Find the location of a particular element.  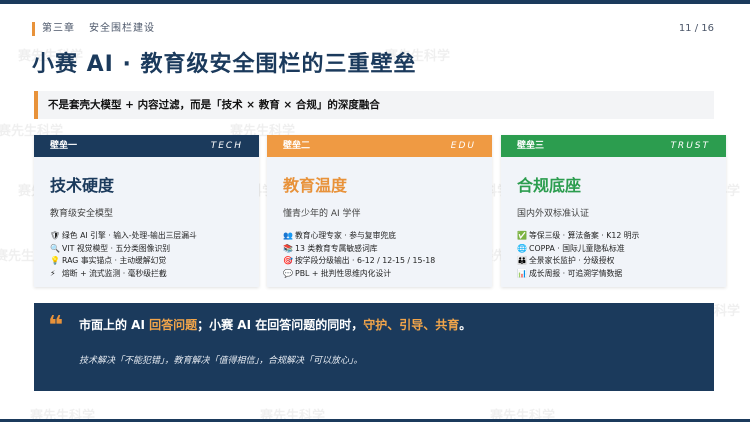

card-tag: 壁垒三 is located at coordinates (531, 146).